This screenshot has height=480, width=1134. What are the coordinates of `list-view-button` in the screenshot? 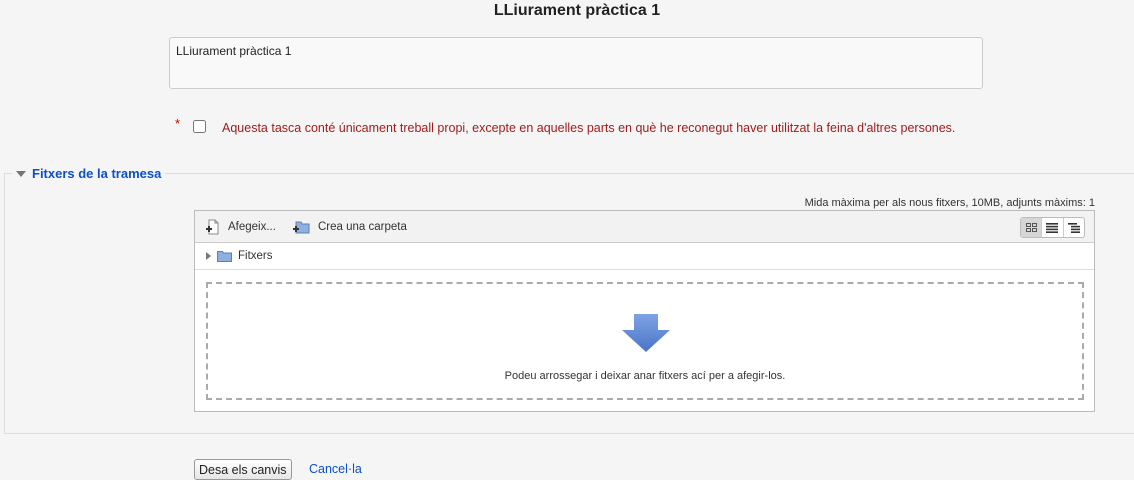 It's located at (1053, 227).